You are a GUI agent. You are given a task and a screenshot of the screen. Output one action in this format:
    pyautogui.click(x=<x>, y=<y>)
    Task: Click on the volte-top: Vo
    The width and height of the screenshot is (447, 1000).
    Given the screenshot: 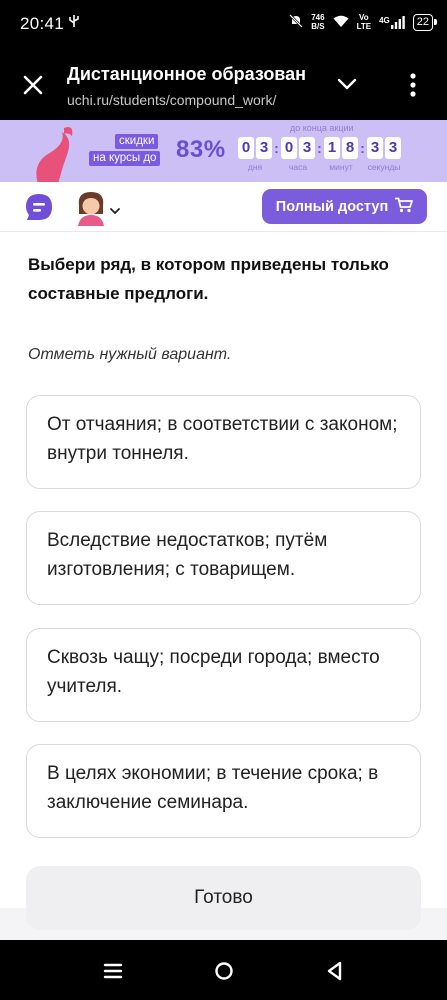 What is the action you would take?
    pyautogui.click(x=364, y=17)
    